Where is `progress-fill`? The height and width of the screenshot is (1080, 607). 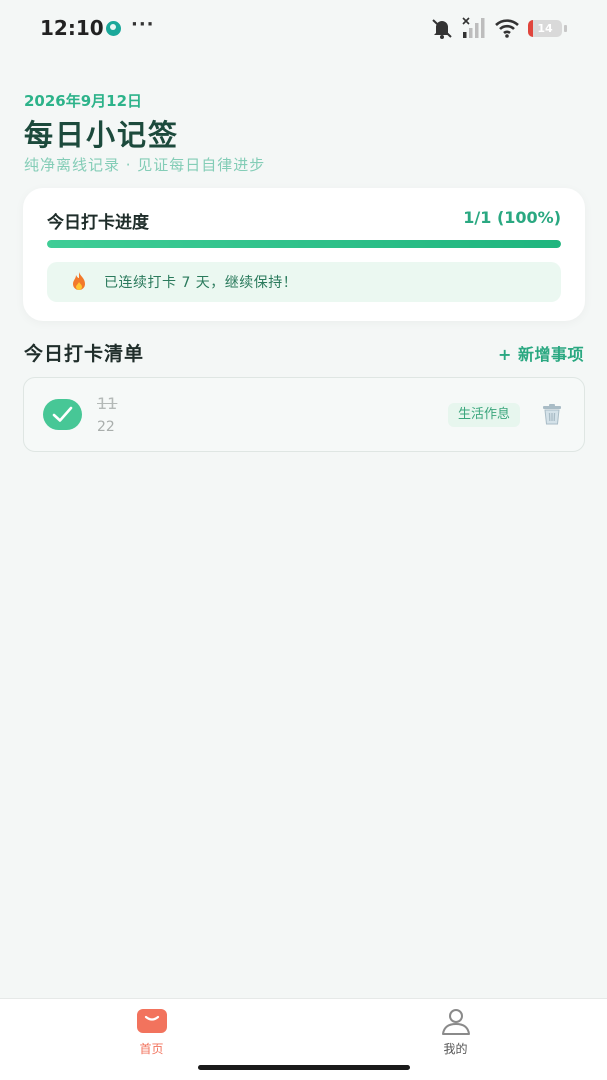
progress-fill is located at coordinates (304, 244).